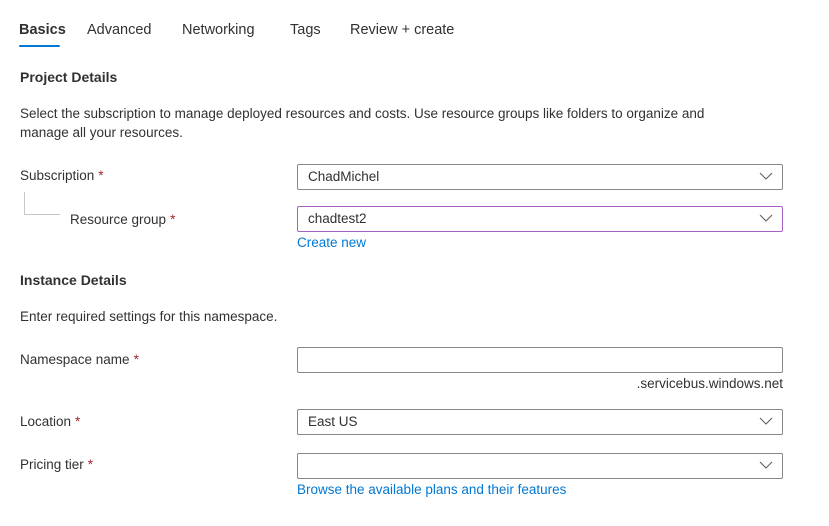 The image size is (829, 526). I want to click on instance-details-heading: Instance Details, so click(73, 280).